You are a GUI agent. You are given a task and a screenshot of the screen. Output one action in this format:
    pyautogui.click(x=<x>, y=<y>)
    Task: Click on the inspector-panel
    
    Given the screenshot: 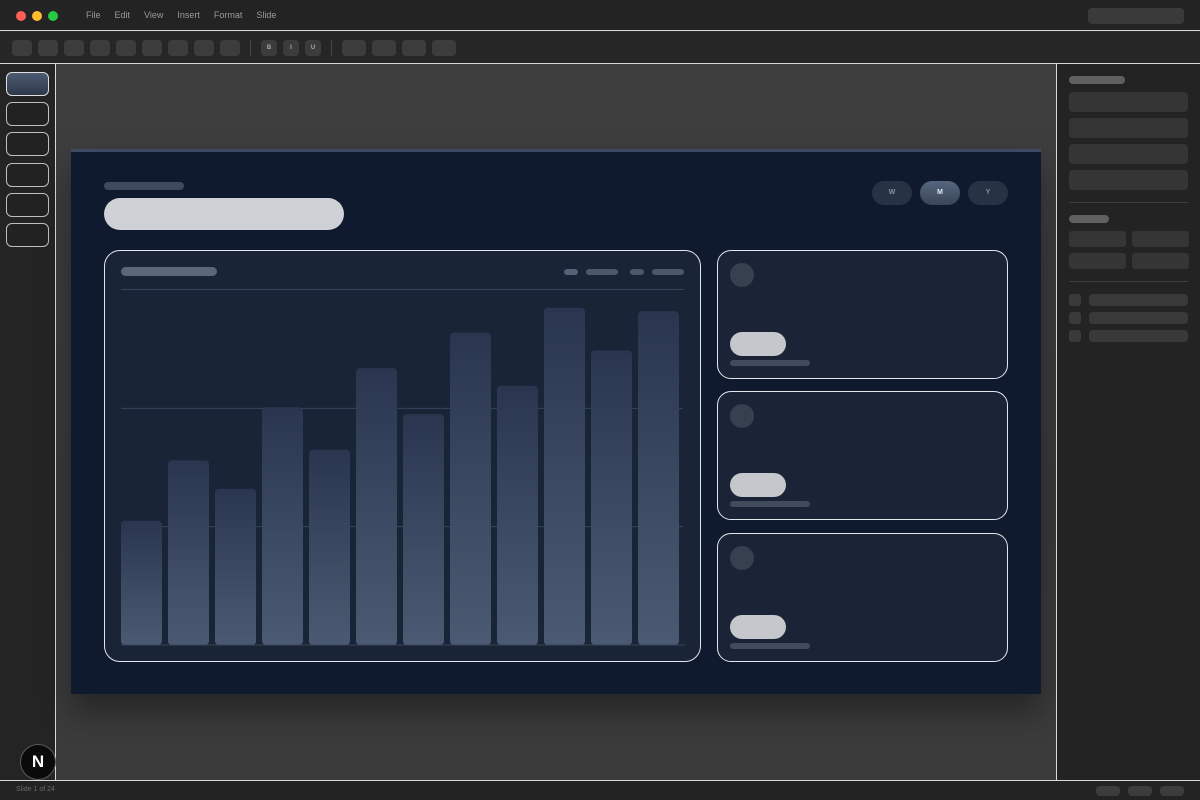 What is the action you would take?
    pyautogui.click(x=1128, y=422)
    